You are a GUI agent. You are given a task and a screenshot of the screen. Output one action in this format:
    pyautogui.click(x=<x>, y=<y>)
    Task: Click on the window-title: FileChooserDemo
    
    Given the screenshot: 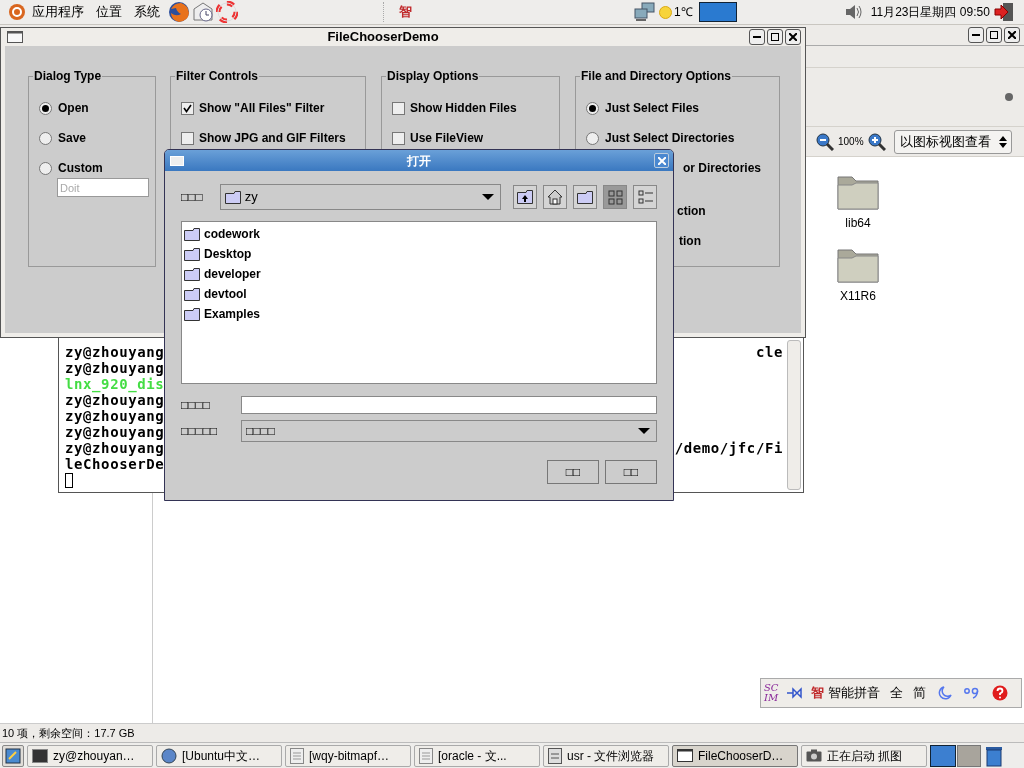 What is the action you would take?
    pyautogui.click(x=383, y=37)
    